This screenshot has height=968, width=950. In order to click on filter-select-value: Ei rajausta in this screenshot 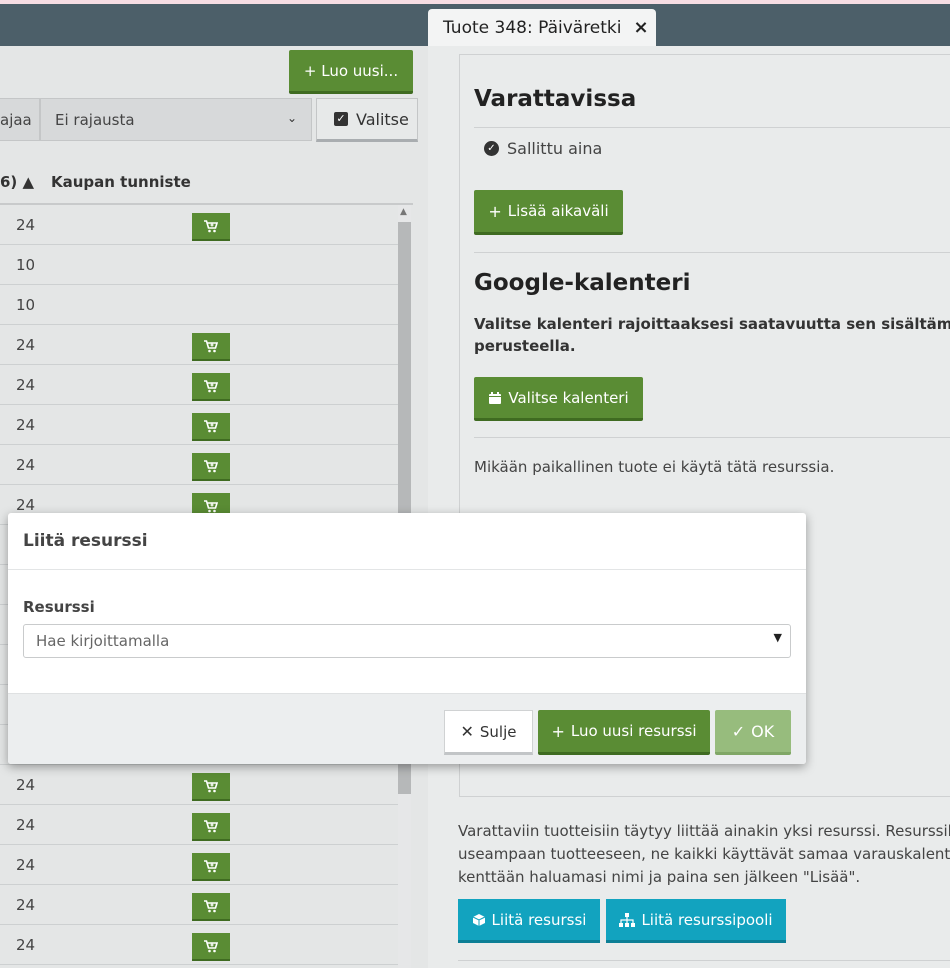, I will do `click(95, 120)`.